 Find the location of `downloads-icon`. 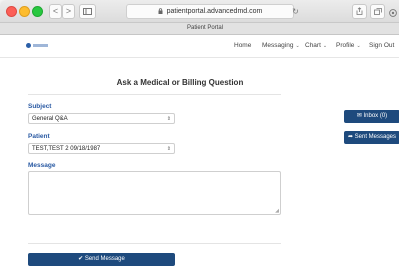

downloads-icon is located at coordinates (393, 10).